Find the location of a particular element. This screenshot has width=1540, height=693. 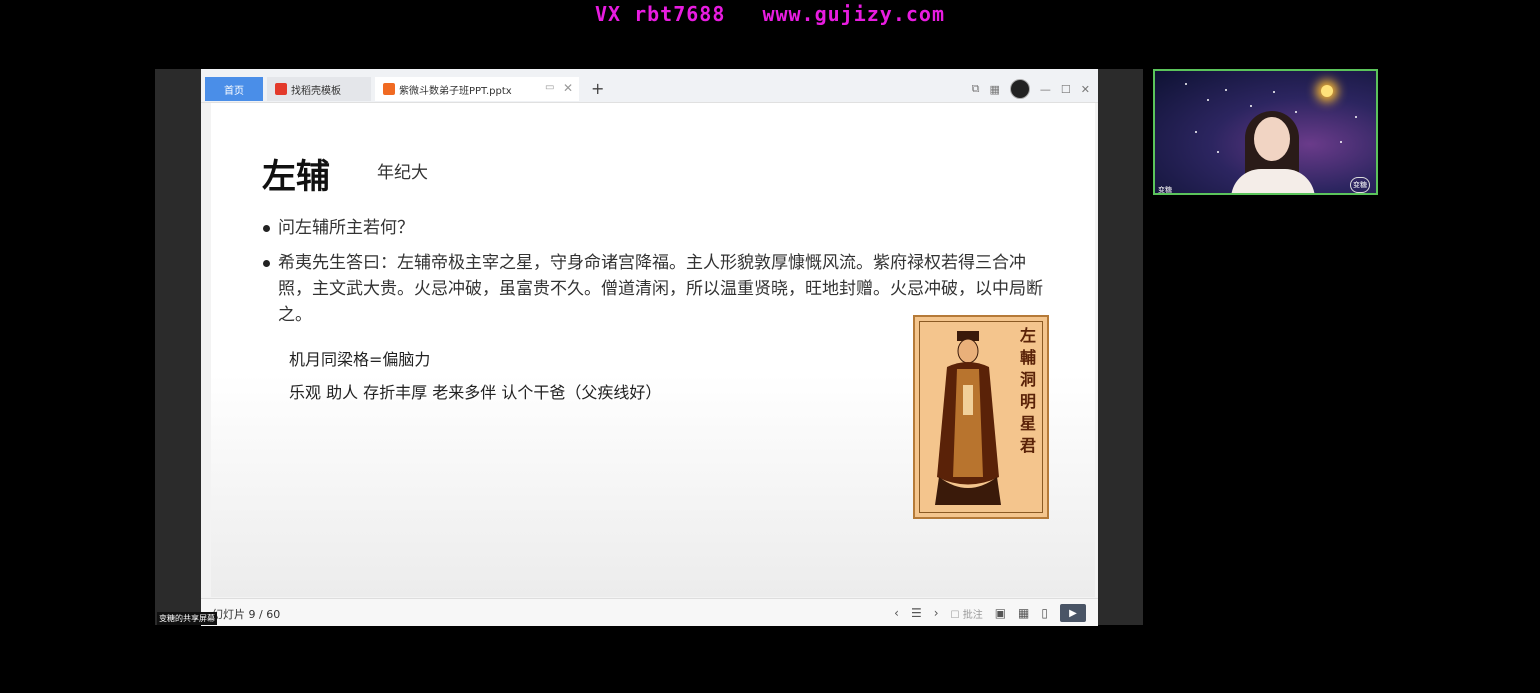

new-tab-button: + is located at coordinates (597, 88).